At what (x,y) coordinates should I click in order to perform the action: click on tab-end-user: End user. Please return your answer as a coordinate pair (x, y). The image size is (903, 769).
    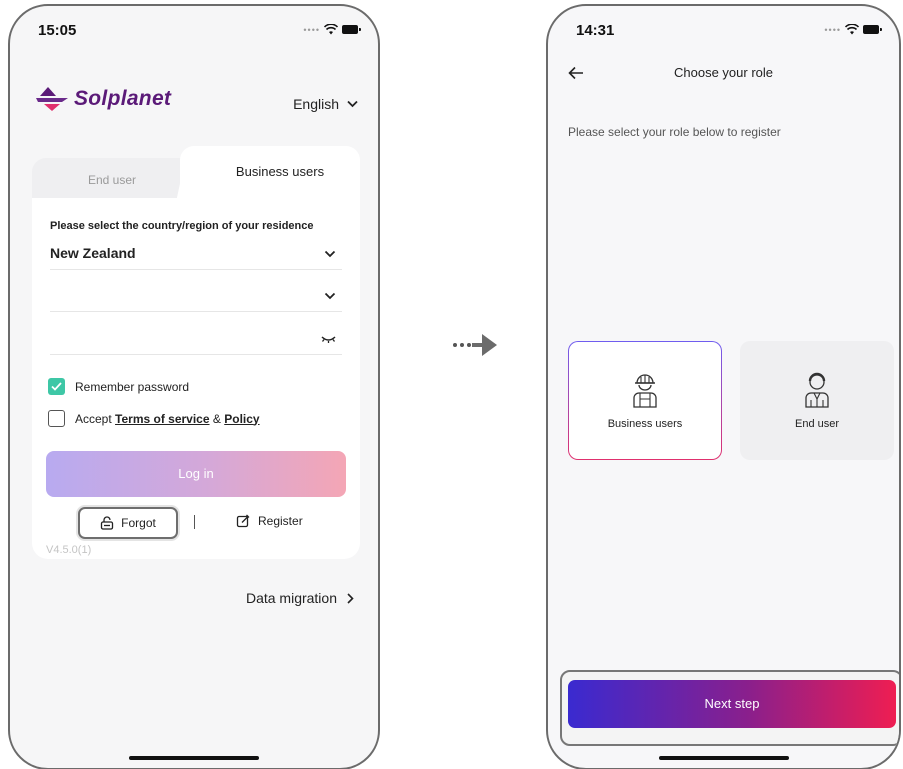
    Looking at the image, I should click on (112, 180).